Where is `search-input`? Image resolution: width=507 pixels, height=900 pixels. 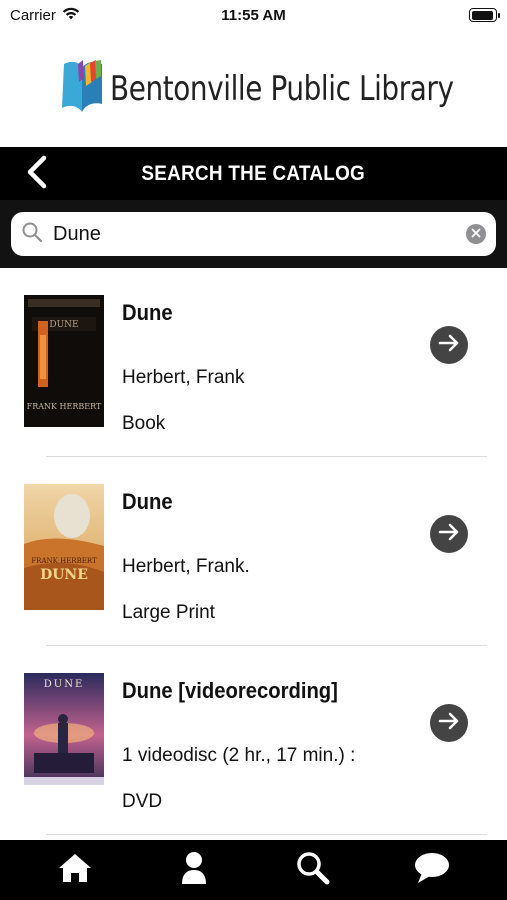
search-input is located at coordinates (243, 234).